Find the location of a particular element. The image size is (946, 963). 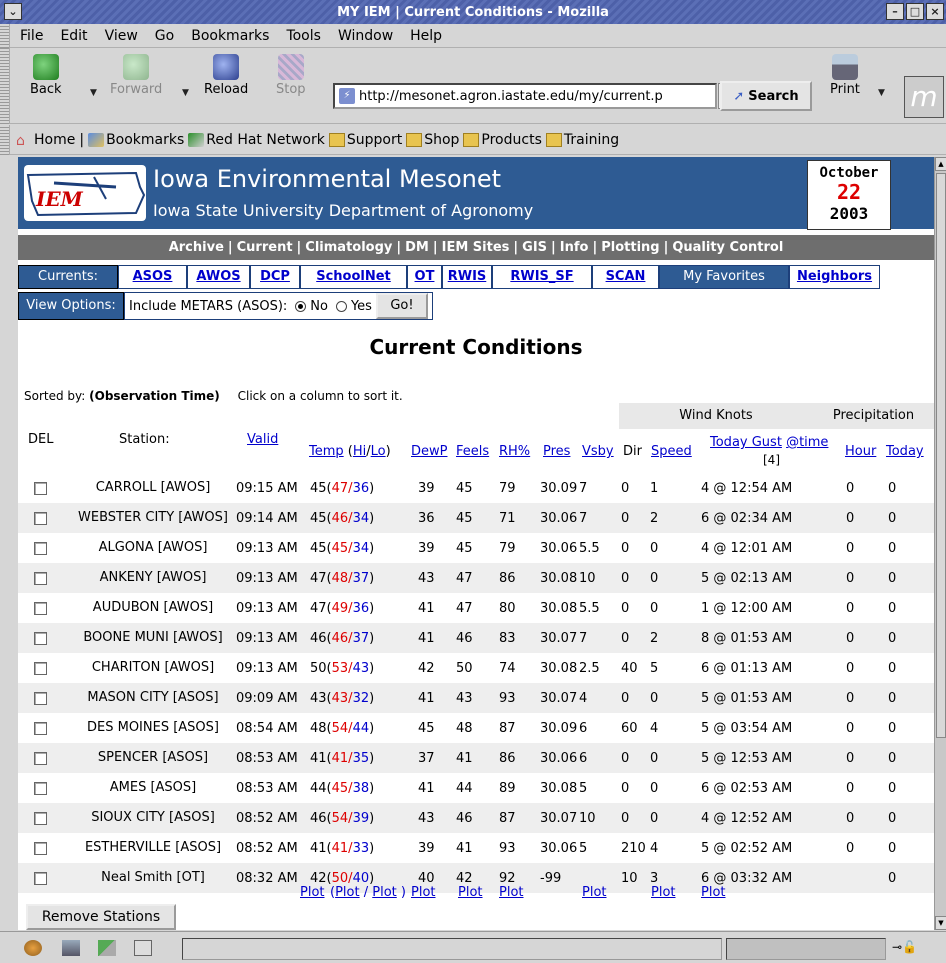

menu-help: Help is located at coordinates (426, 36).